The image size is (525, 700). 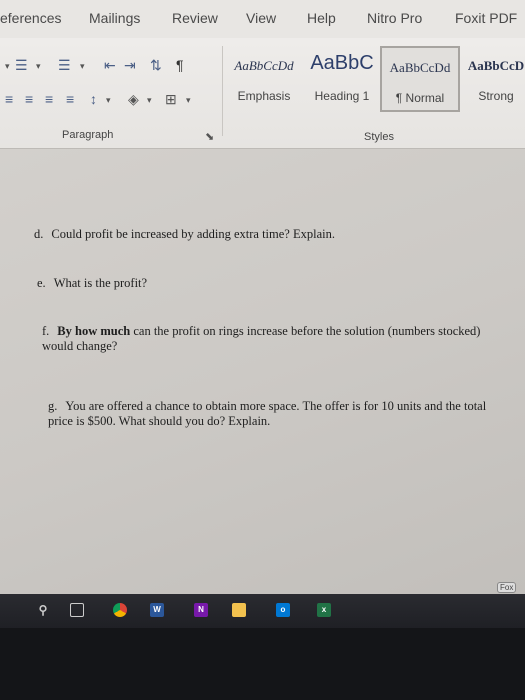 I want to click on chrome-icon, so click(x=120, y=610).